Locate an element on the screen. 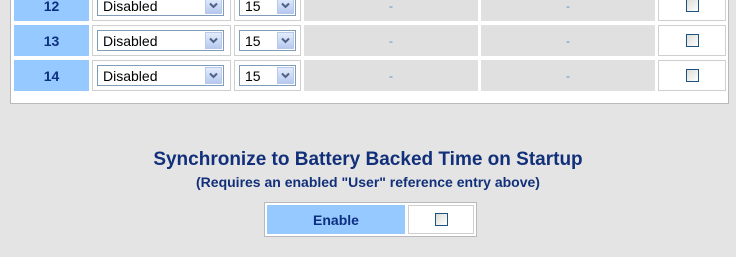  enable-cell is located at coordinates (441, 219).